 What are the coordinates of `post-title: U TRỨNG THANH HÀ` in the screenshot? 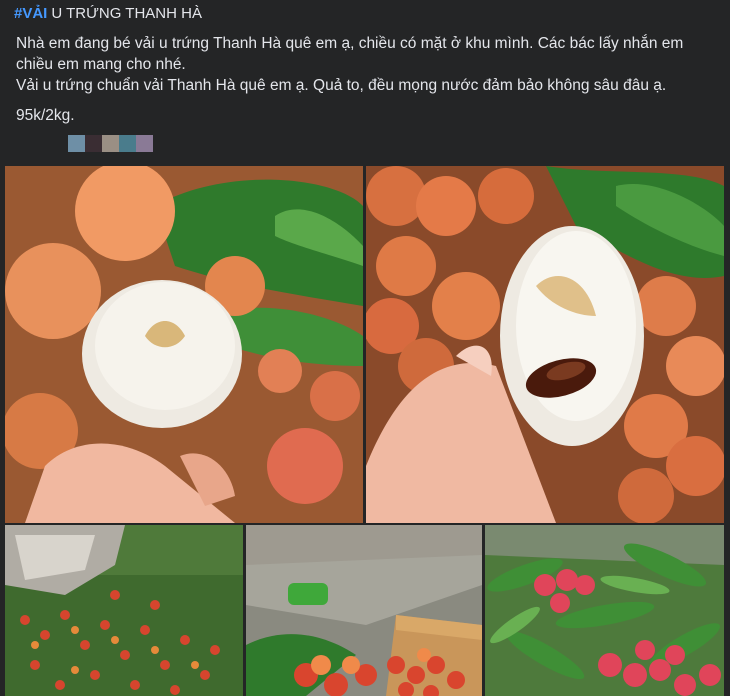 It's located at (126, 13).